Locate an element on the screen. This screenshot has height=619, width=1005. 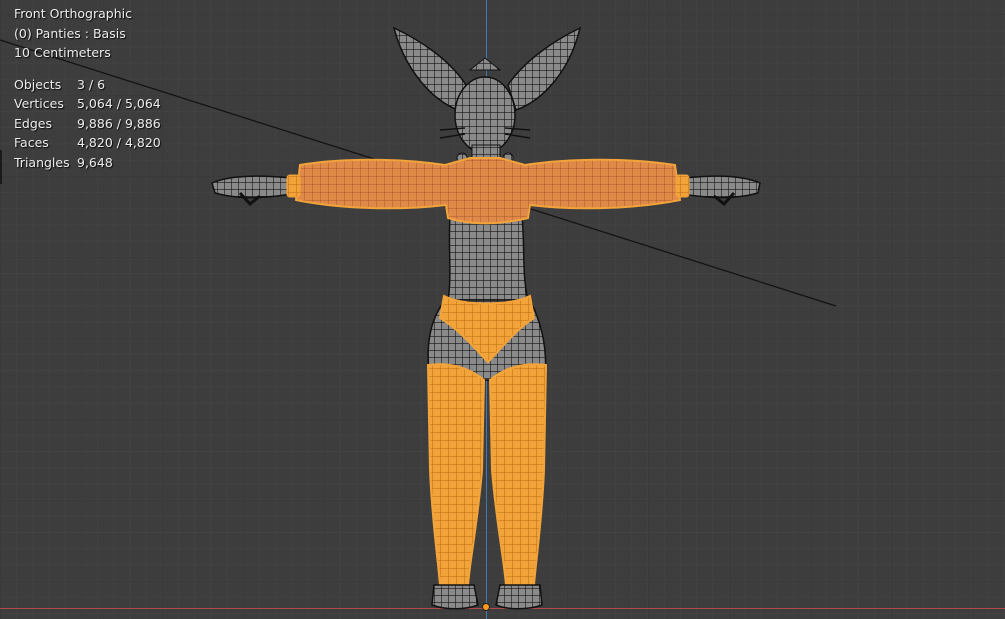
shirt-mesh is located at coordinates (488, 191).